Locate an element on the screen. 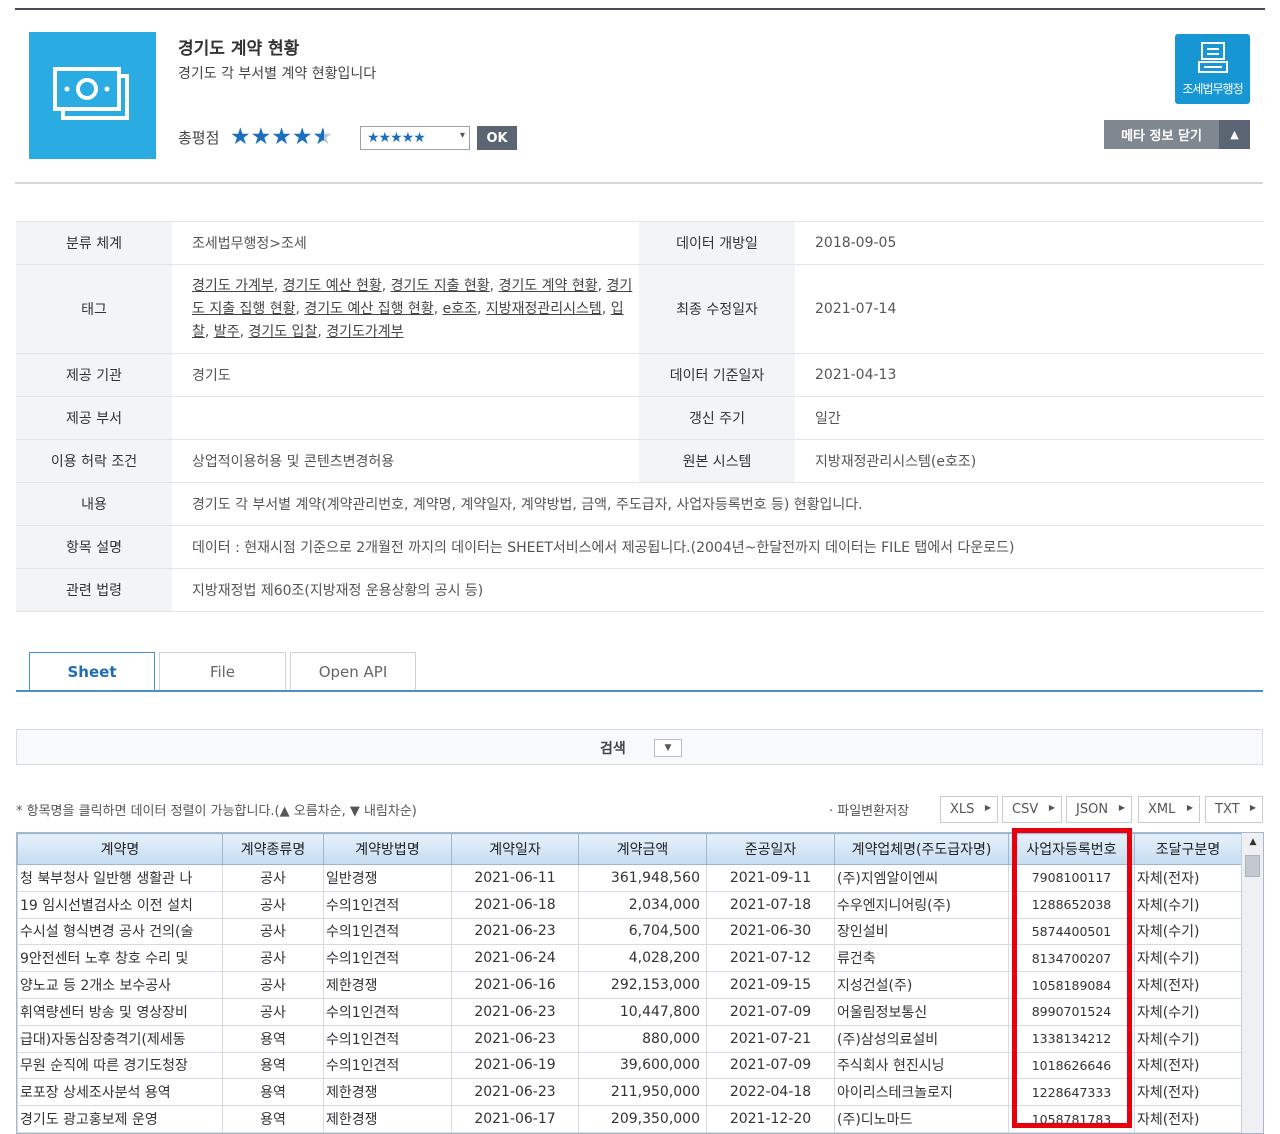 The width and height of the screenshot is (1280, 1134). table-cell: 2021-06-16 is located at coordinates (515, 985).